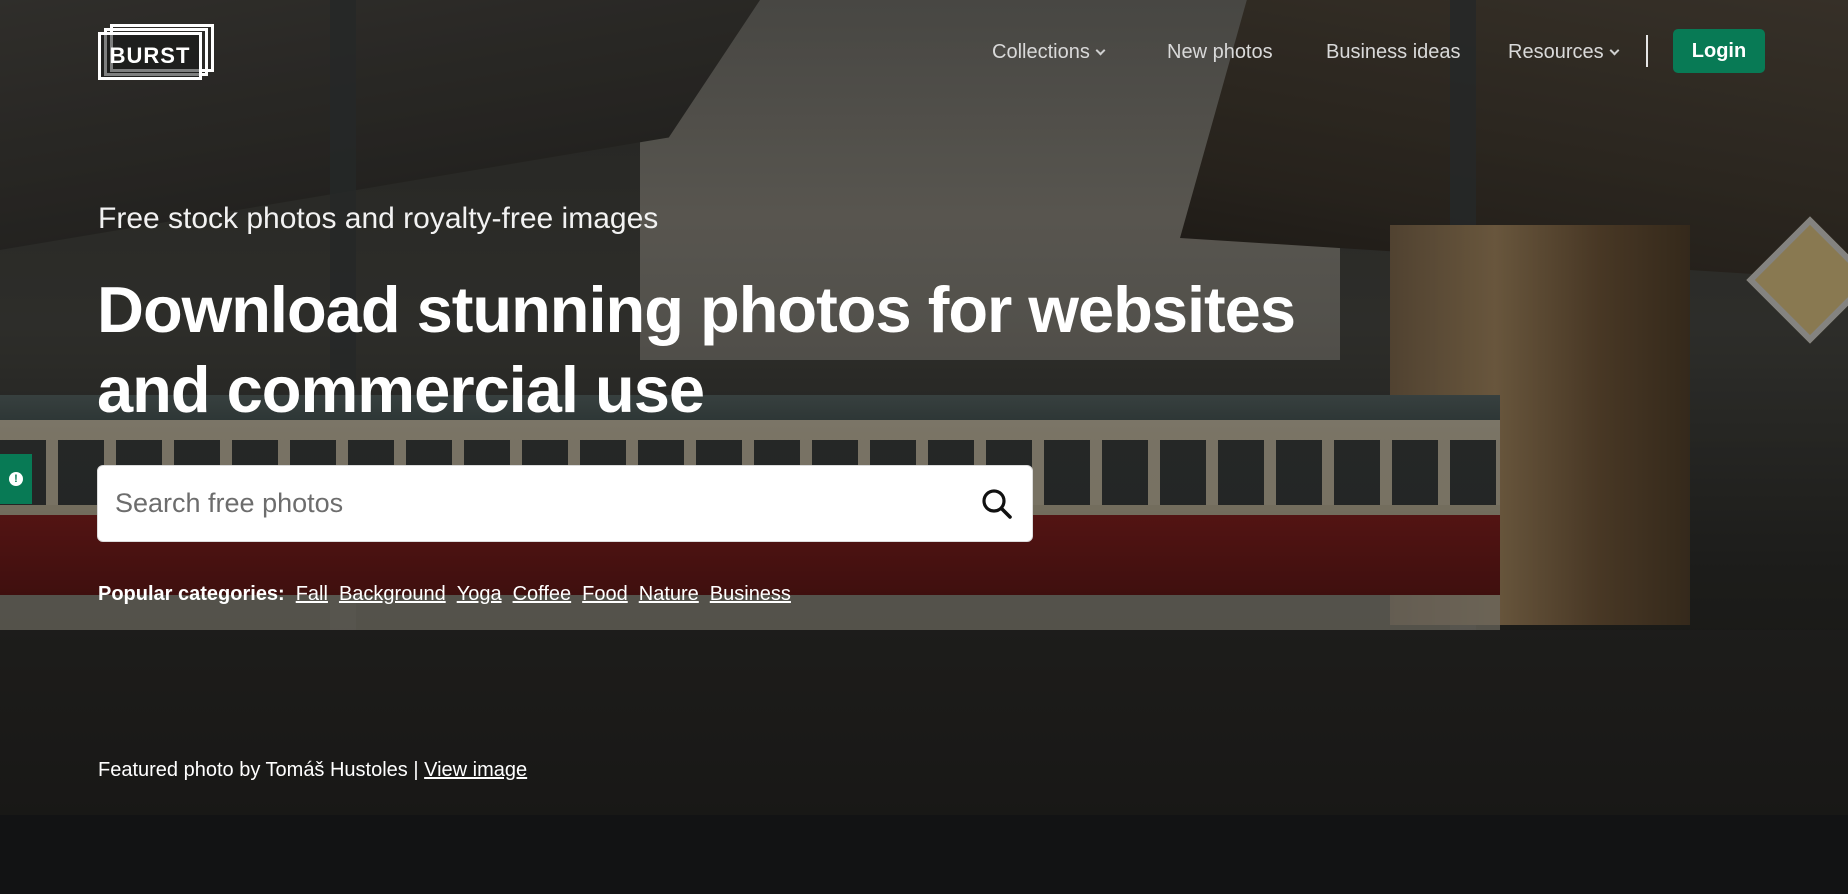 The height and width of the screenshot is (894, 1848). I want to click on nav-collections-label: Collections, so click(1041, 51).